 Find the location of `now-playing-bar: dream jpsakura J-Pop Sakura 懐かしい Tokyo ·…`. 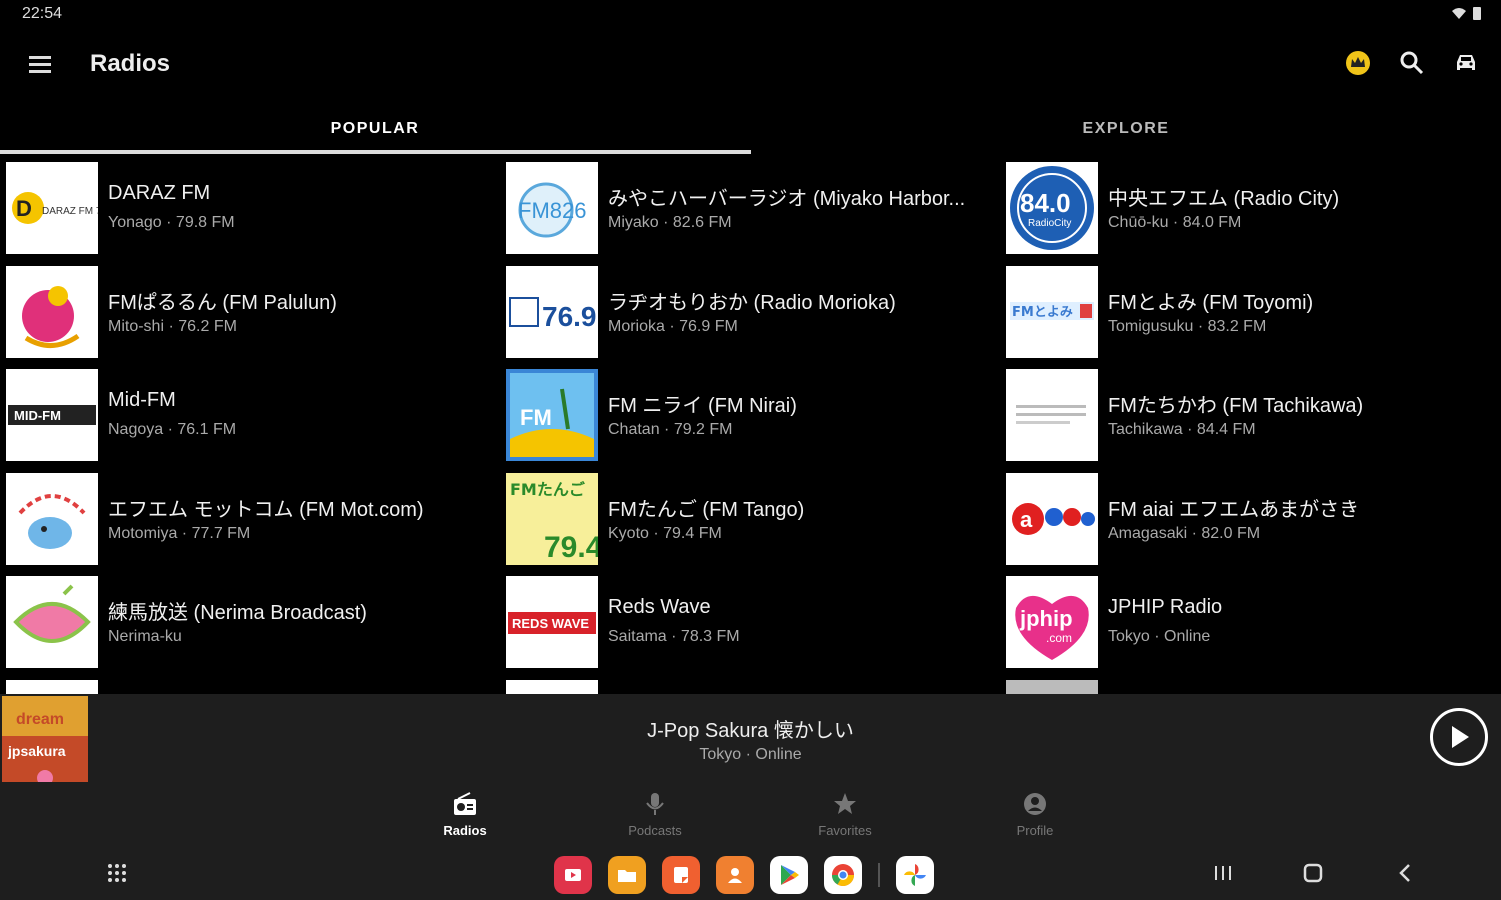

now-playing-bar: dream jpsakura J-Pop Sakura 懐かしい Tokyo ·… is located at coordinates (750, 739).